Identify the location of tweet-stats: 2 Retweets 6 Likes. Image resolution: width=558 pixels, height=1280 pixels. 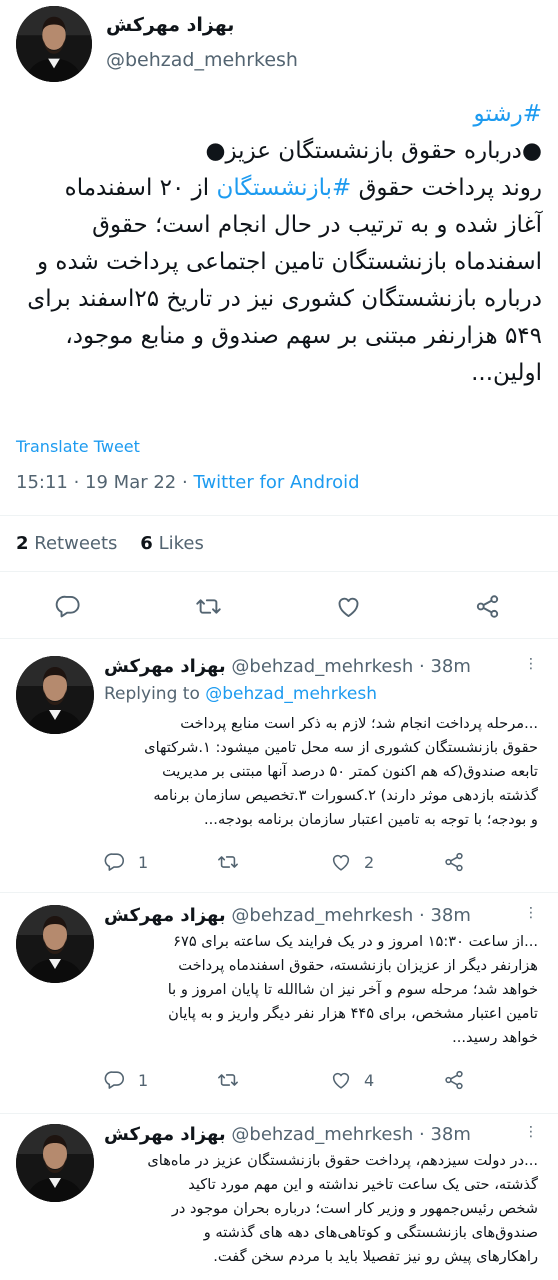
(110, 543).